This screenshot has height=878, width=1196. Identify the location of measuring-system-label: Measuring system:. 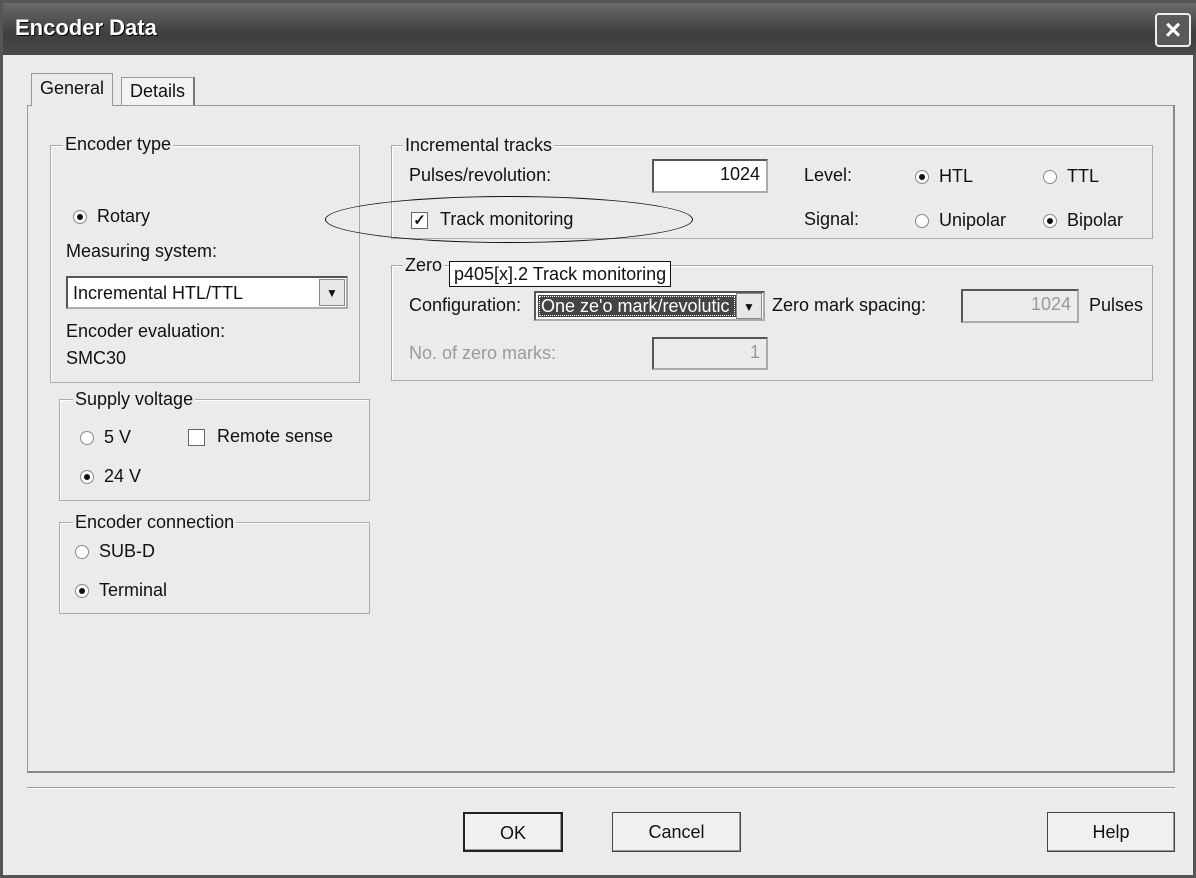
(142, 251).